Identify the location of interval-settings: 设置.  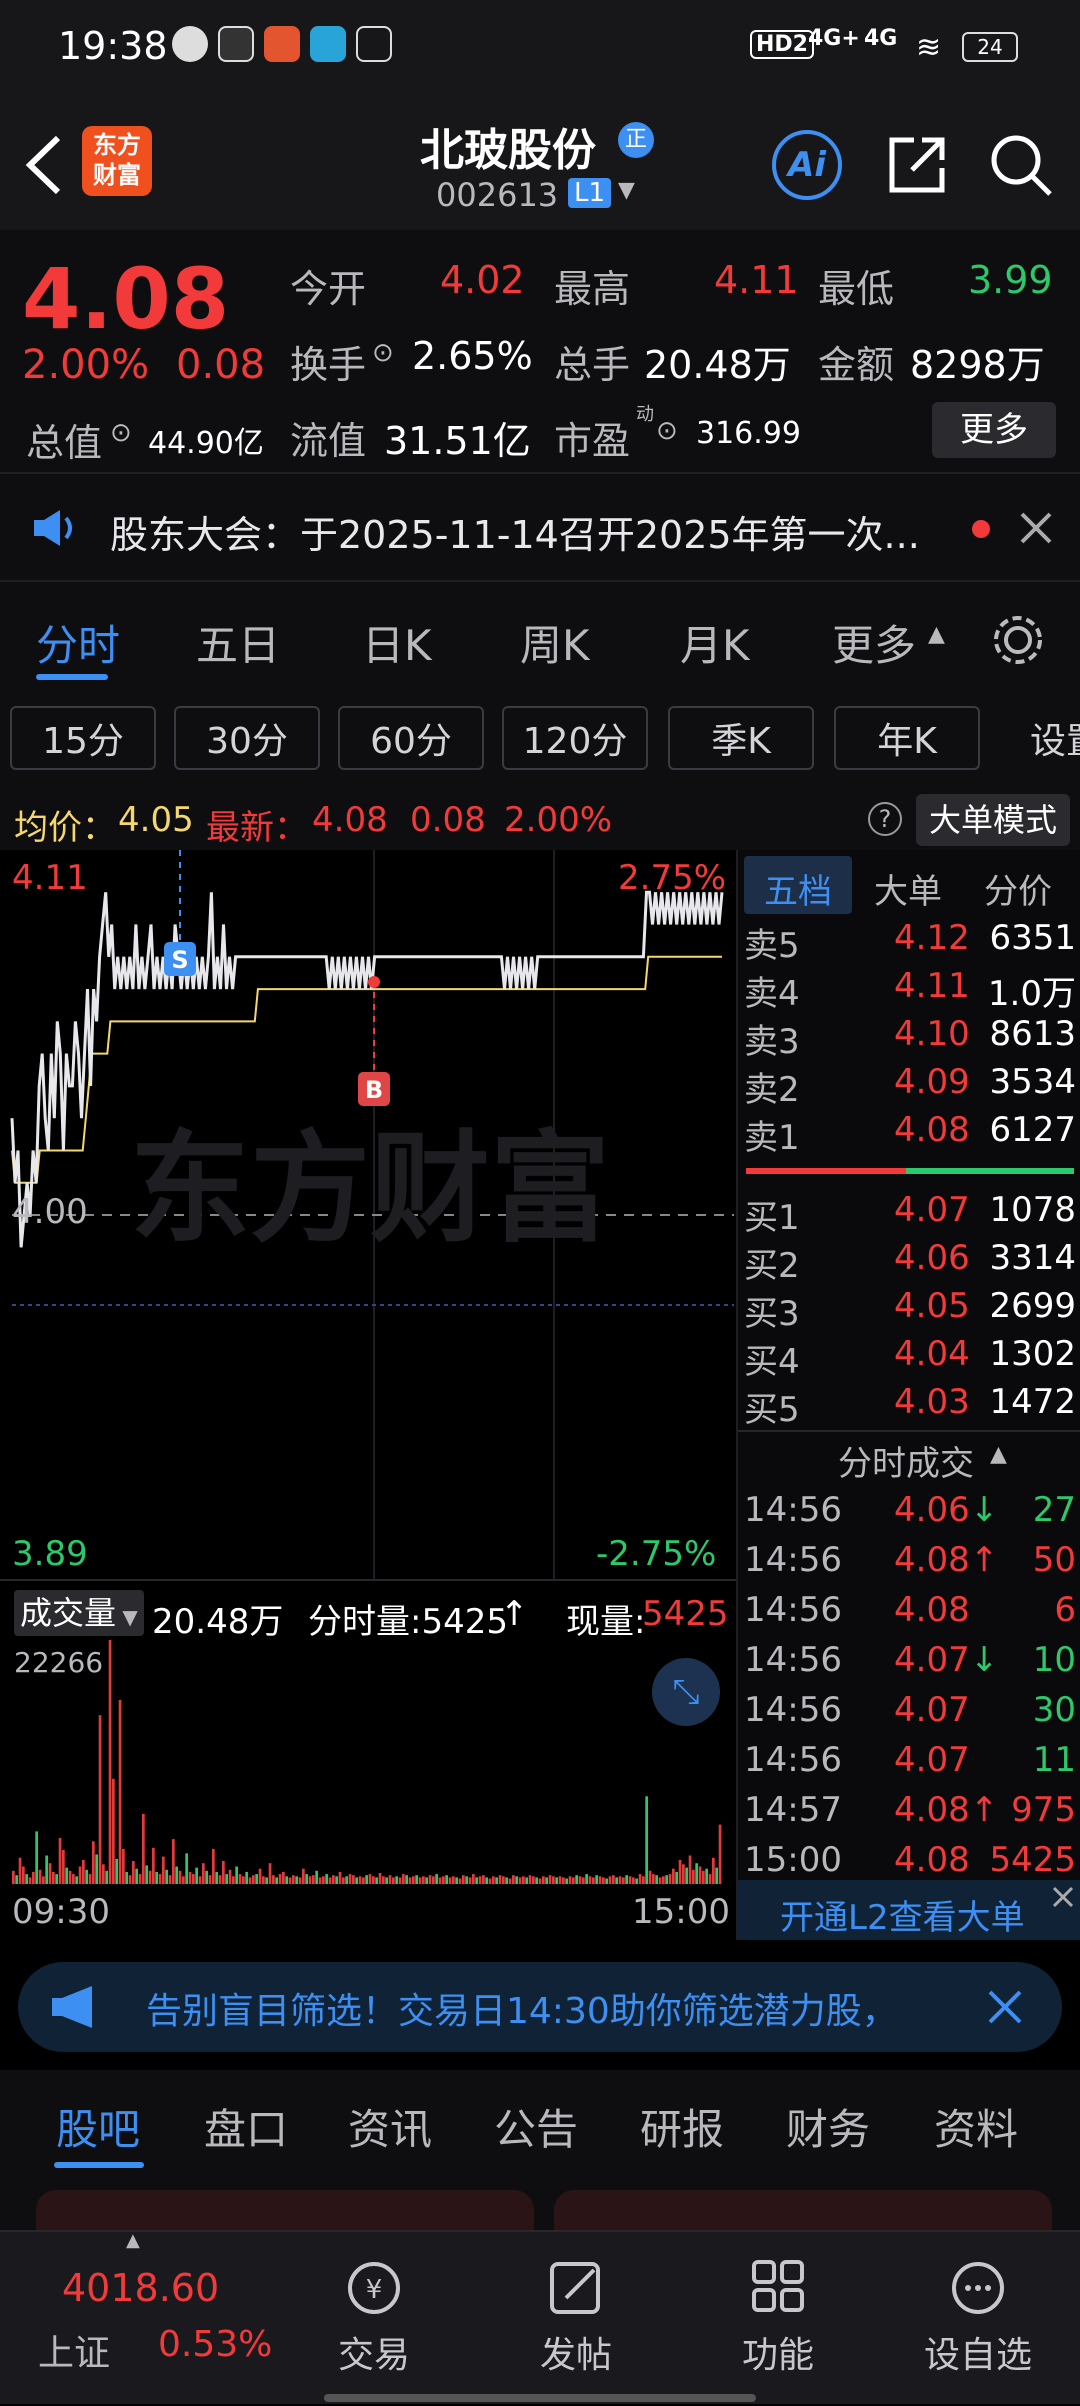
(1040, 738).